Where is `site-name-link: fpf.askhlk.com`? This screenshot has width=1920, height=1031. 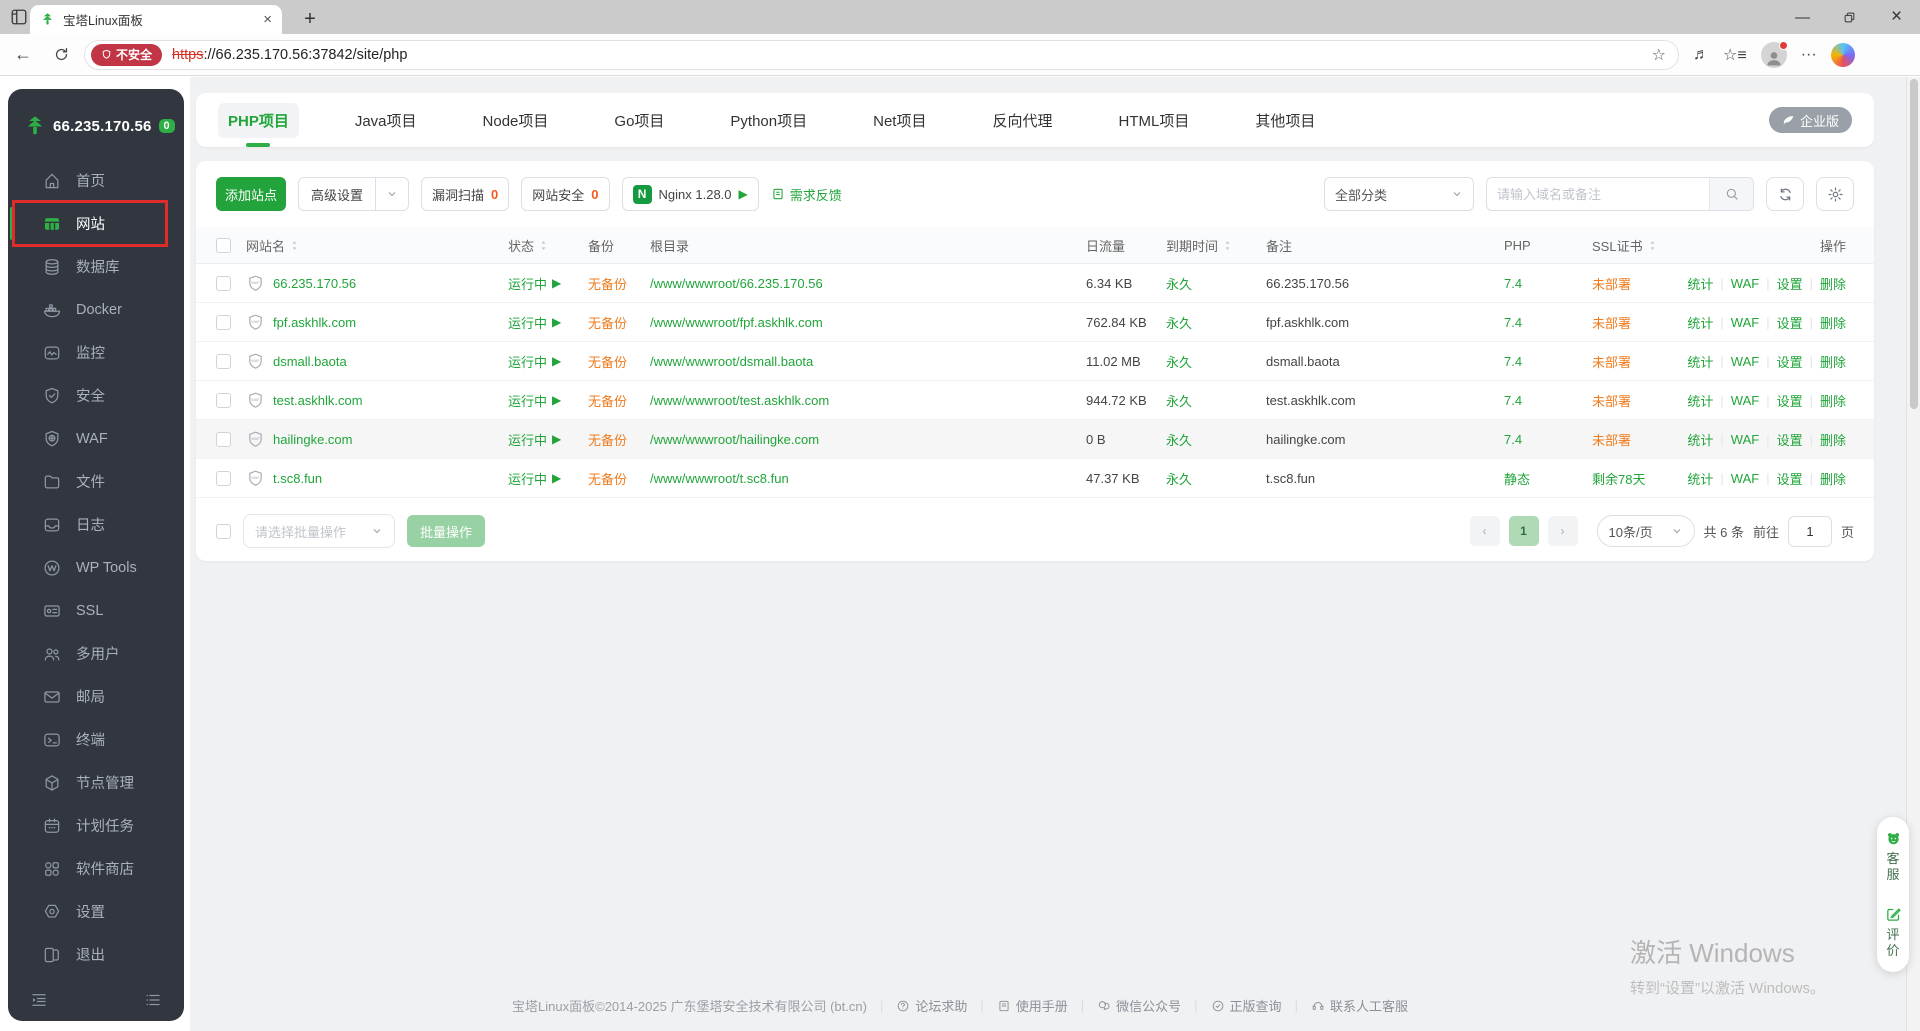
site-name-link: fpf.askhlk.com is located at coordinates (314, 322).